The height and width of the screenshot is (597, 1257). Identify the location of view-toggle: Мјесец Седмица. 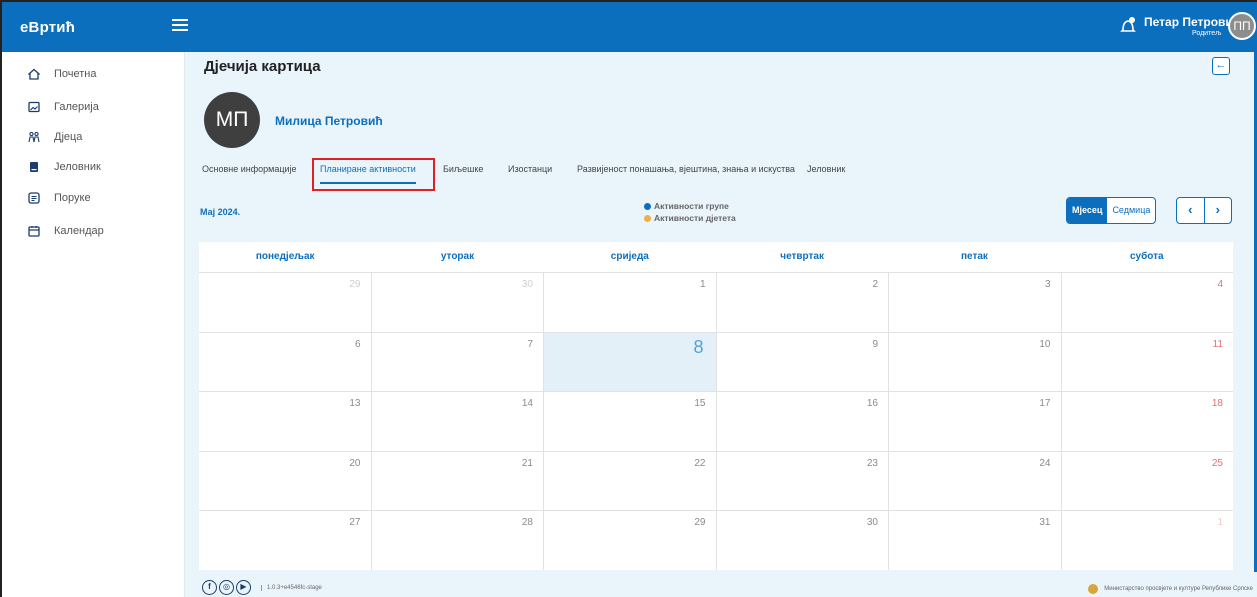
(1111, 210).